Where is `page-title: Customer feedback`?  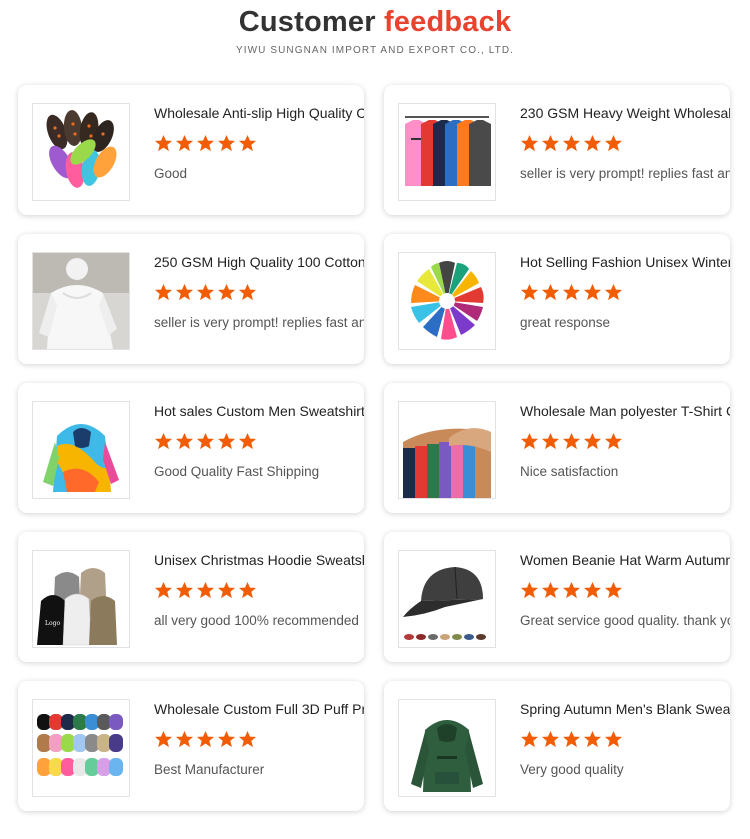
page-title: Customer feedback is located at coordinates (375, 22).